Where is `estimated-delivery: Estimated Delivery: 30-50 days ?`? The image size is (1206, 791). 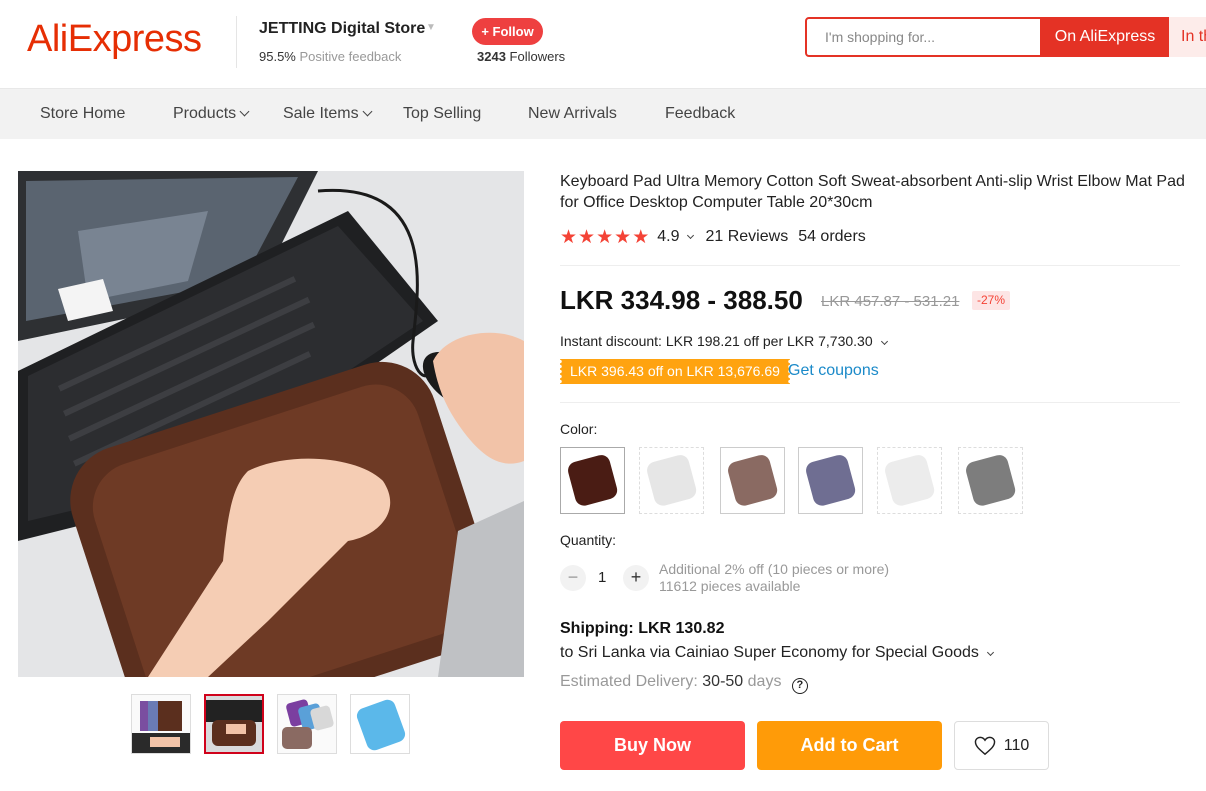
estimated-delivery: Estimated Delivery: 30-50 days ? is located at coordinates (684, 683).